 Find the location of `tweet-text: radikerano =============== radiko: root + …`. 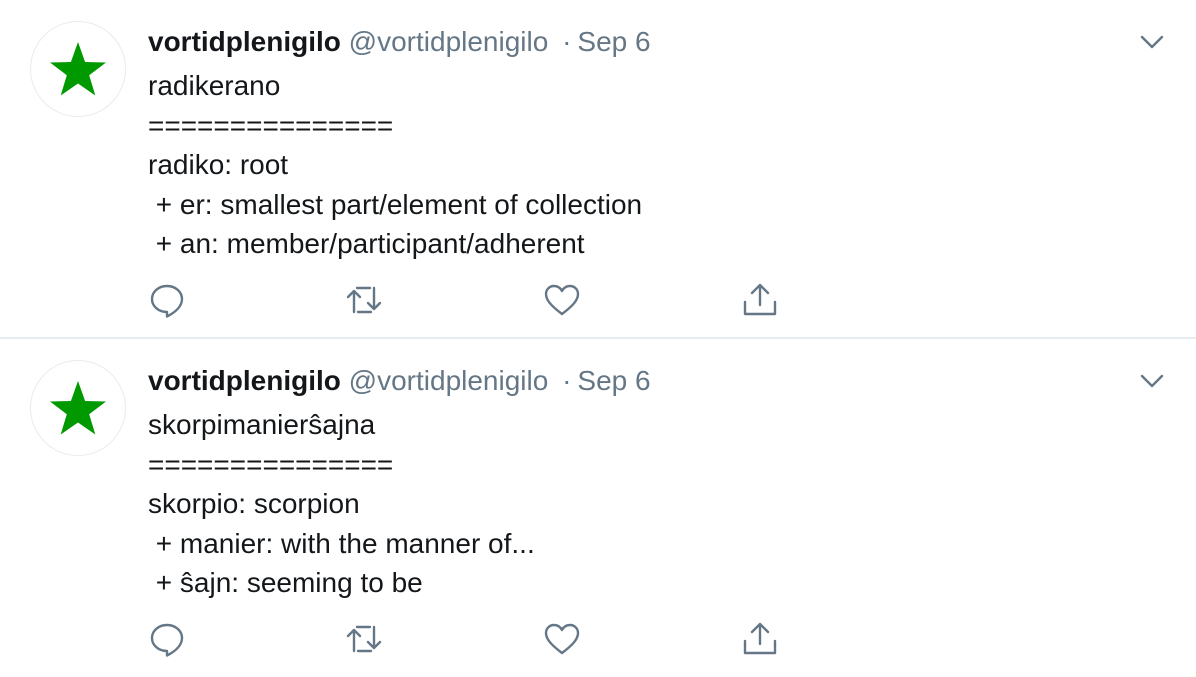

tweet-text: radikerano =============== radiko: root + … is located at coordinates (395, 165).